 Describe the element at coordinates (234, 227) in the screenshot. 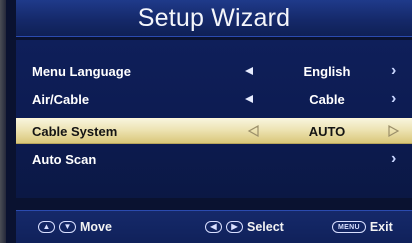

I see `right-arrow-hint-icon: ▶` at that location.